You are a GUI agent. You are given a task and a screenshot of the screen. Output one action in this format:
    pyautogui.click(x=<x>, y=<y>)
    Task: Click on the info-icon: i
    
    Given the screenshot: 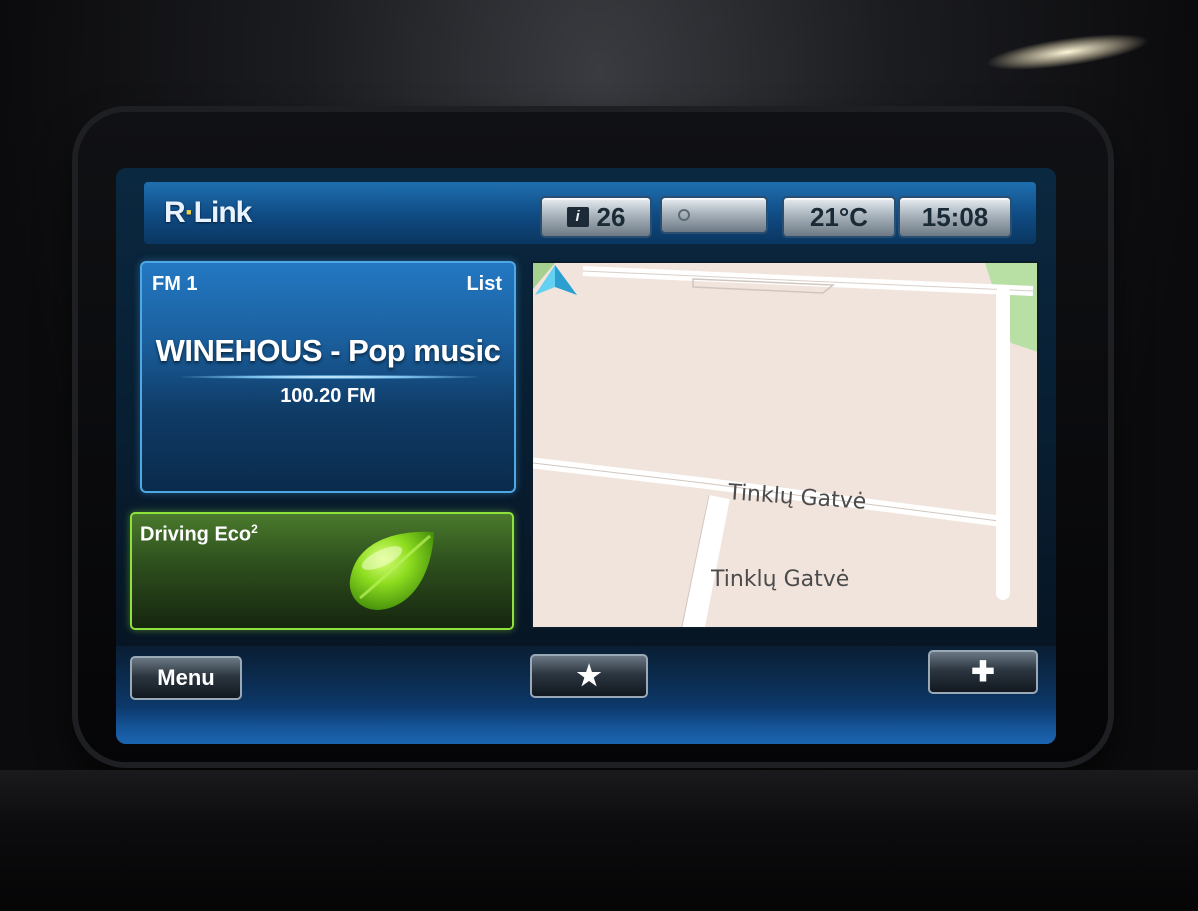 What is the action you would take?
    pyautogui.click(x=577, y=217)
    